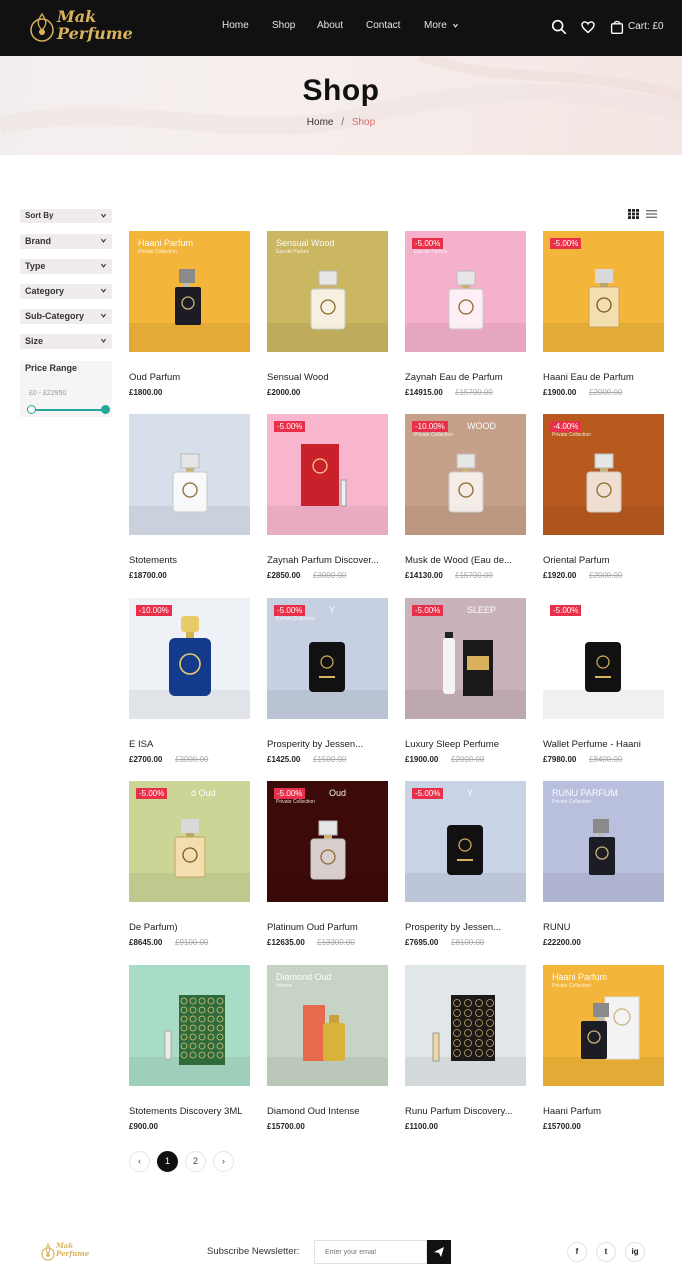 Image resolution: width=682 pixels, height=1280 pixels. I want to click on product-old-price: £1500.00, so click(330, 759).